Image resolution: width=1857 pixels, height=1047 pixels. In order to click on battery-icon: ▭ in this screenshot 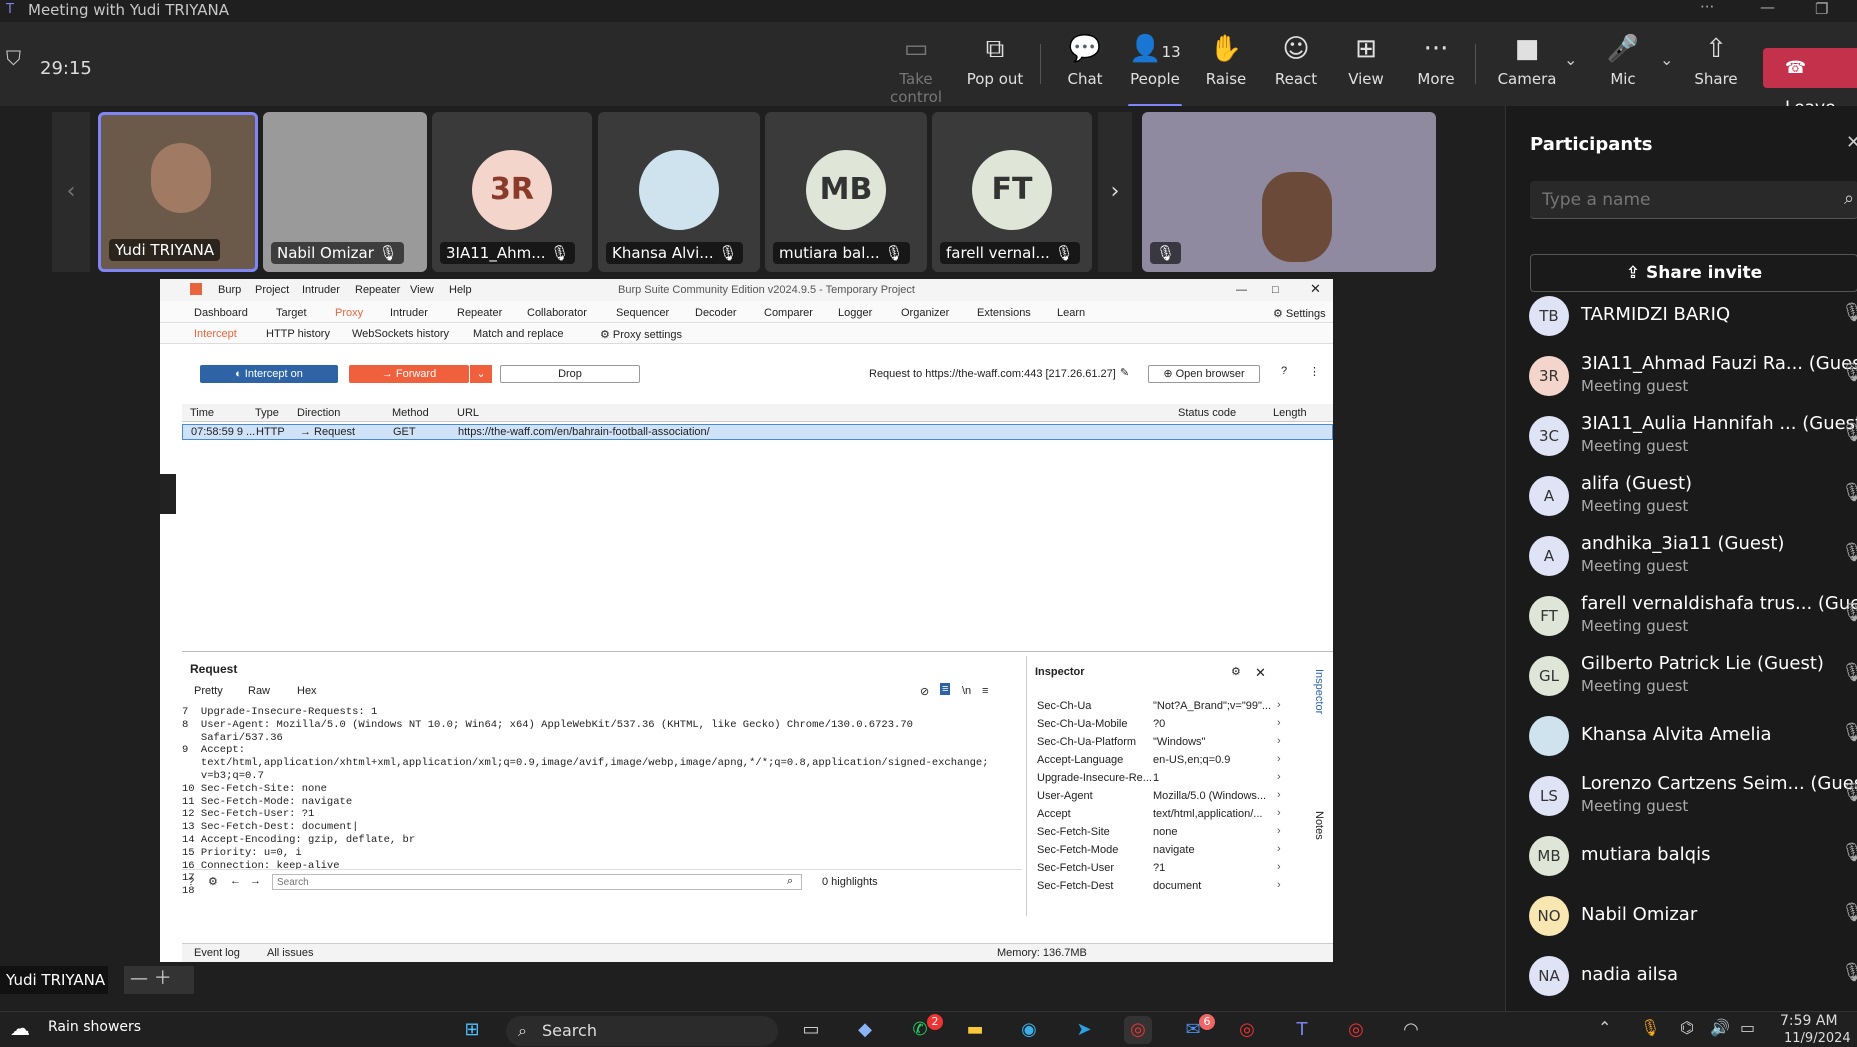, I will do `click(1747, 1027)`.